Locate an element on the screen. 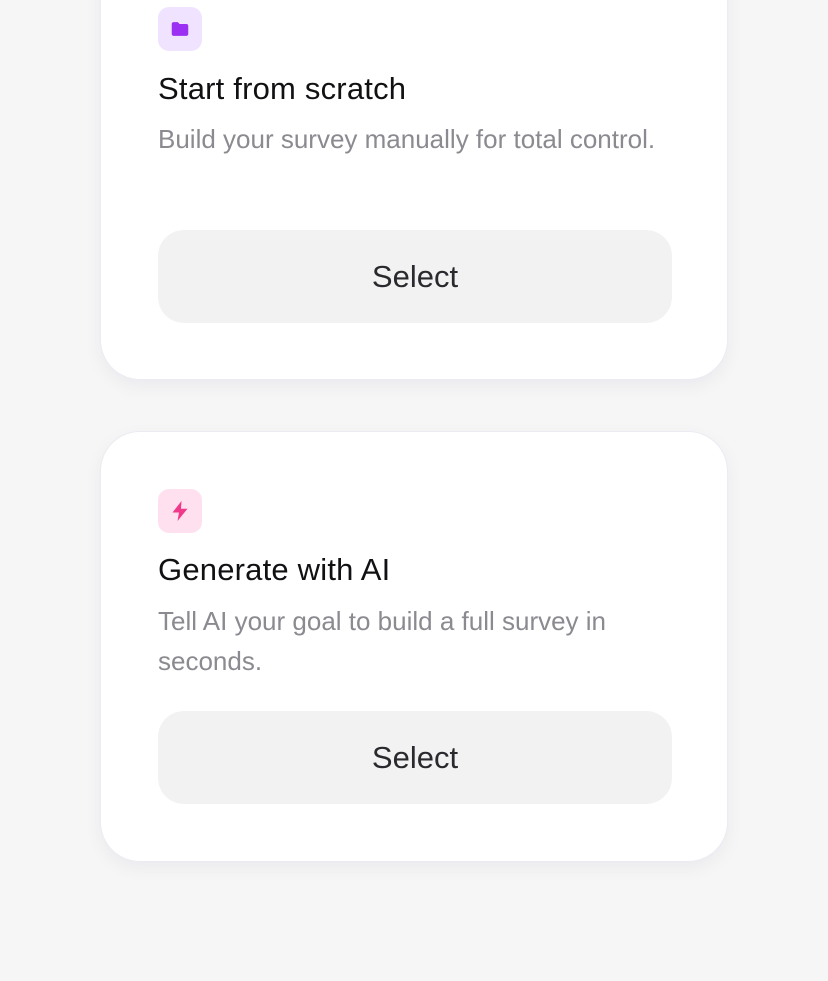 The height and width of the screenshot is (981, 828). folder-icon-chip is located at coordinates (180, 29).